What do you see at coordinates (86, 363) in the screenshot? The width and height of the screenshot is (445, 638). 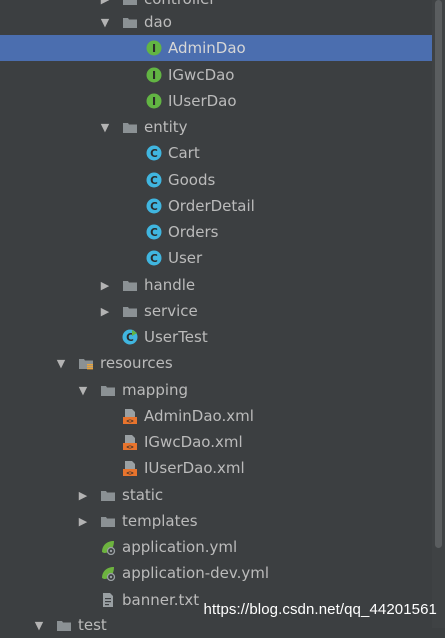 I see `resources-folder-icon` at bounding box center [86, 363].